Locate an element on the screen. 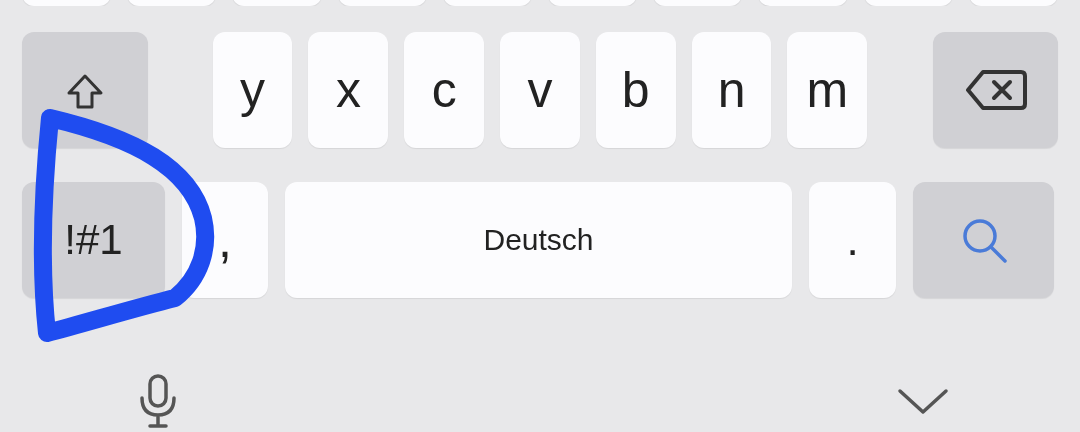 Image resolution: width=1080 pixels, height=432 pixels. letter-key: c is located at coordinates (444, 90).